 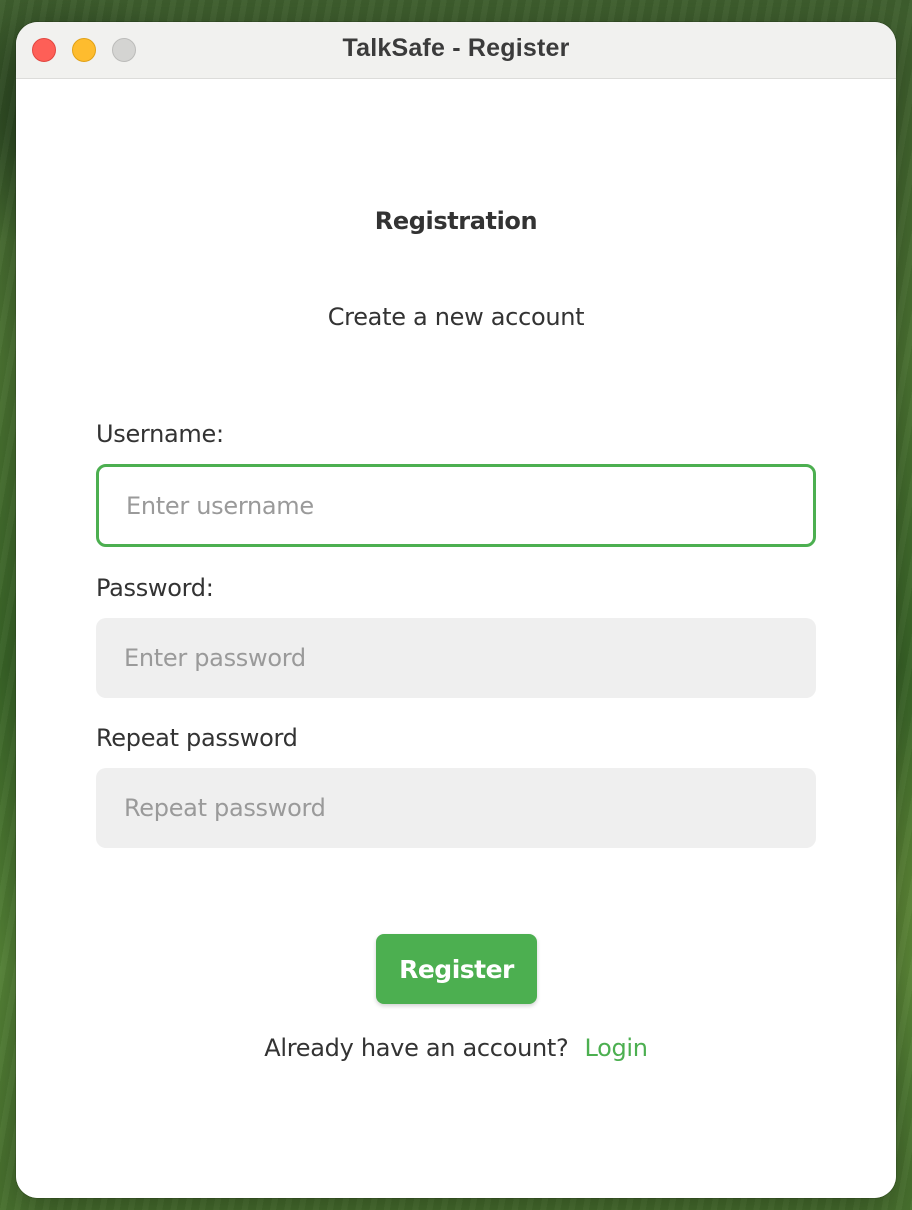 I want to click on password-label: Password:, so click(x=155, y=588).